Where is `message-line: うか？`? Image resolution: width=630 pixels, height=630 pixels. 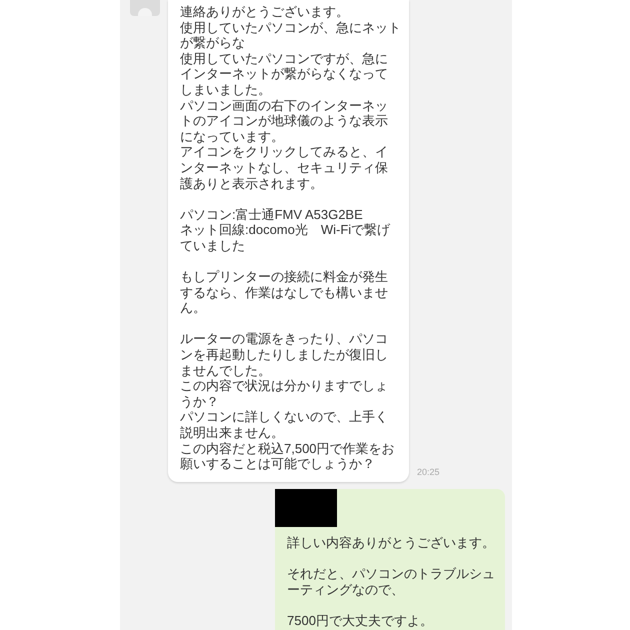
message-line: うか？ is located at coordinates (199, 402).